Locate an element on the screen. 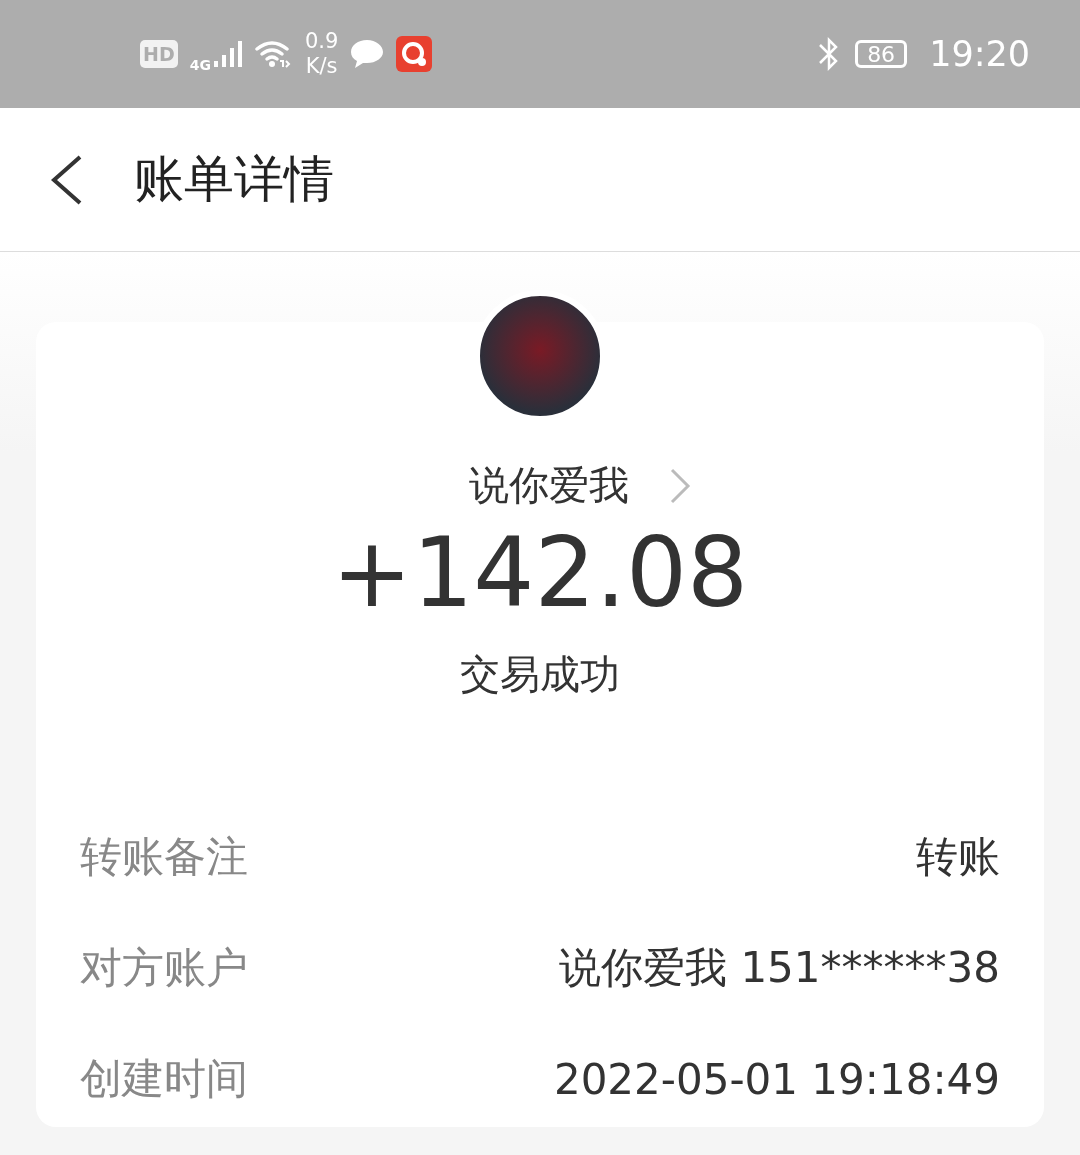 This screenshot has height=1155, width=1080. network-type: 4G is located at coordinates (200, 65).